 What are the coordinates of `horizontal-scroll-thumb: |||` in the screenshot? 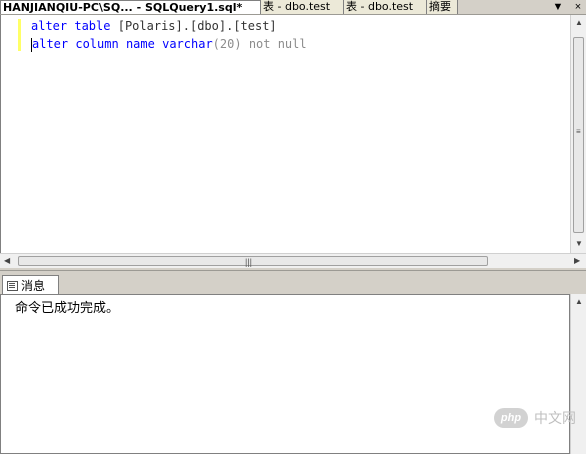 It's located at (253, 261).